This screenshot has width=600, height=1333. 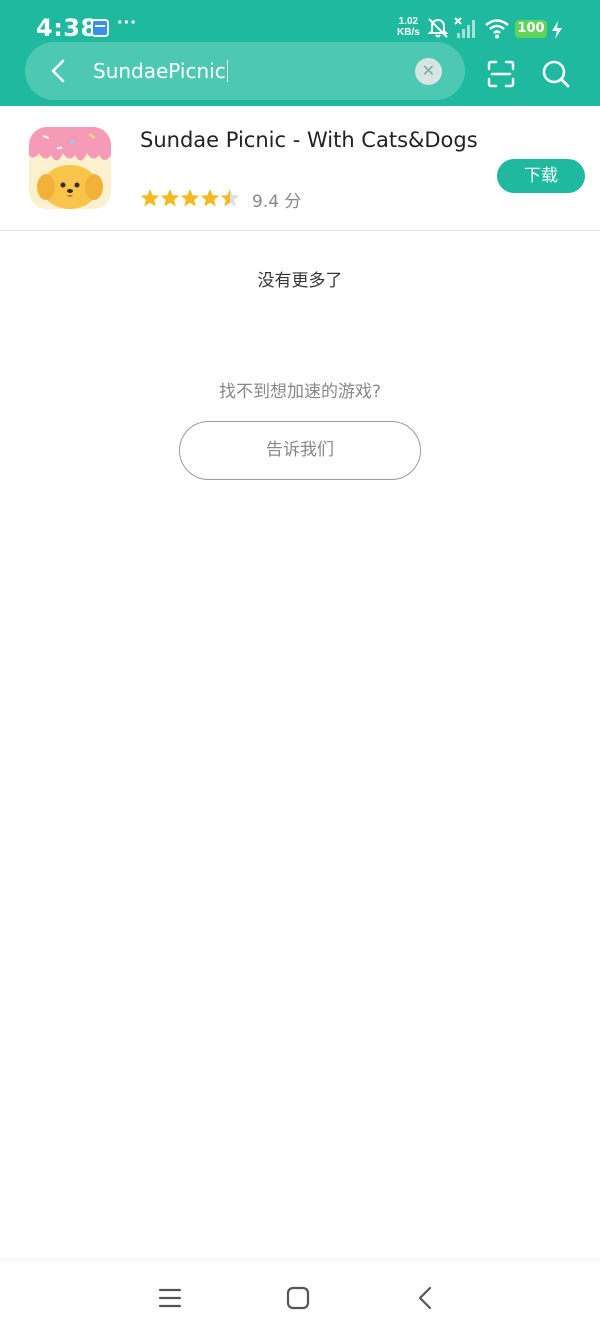 I want to click on search-query: SundaePicnic, so click(x=159, y=71).